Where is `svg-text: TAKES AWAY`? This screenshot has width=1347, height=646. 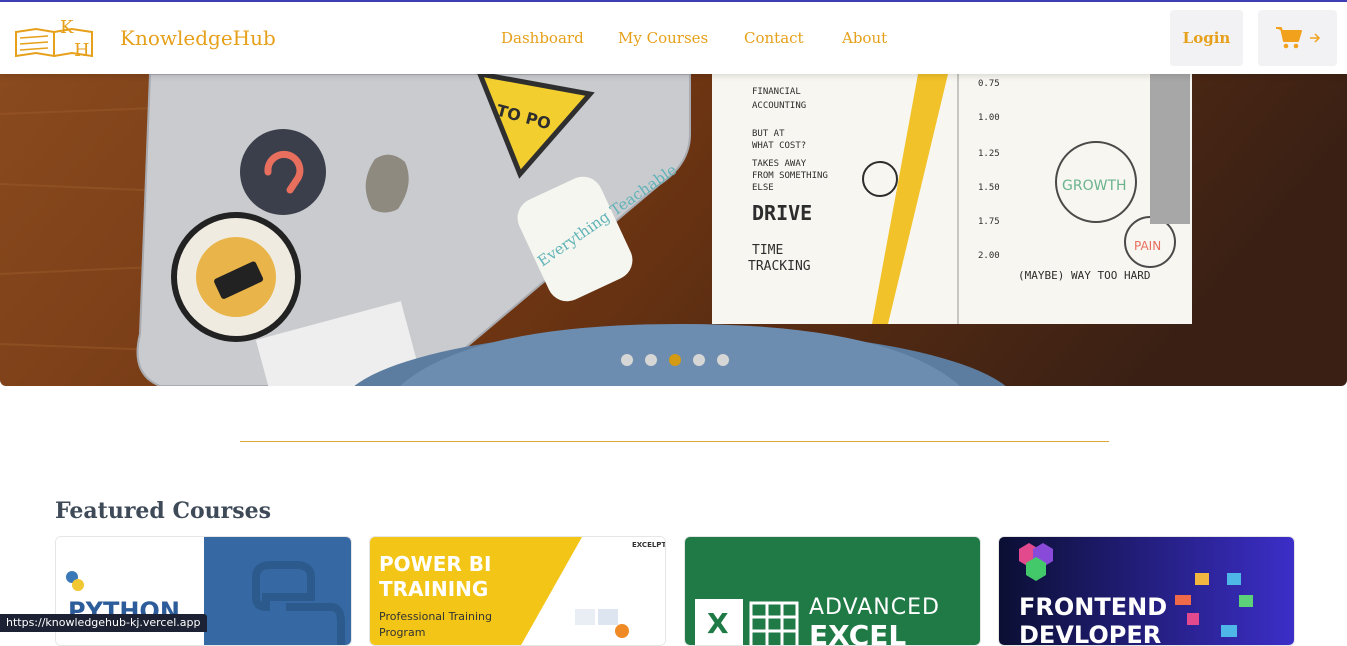 svg-text: TAKES AWAY is located at coordinates (779, 164).